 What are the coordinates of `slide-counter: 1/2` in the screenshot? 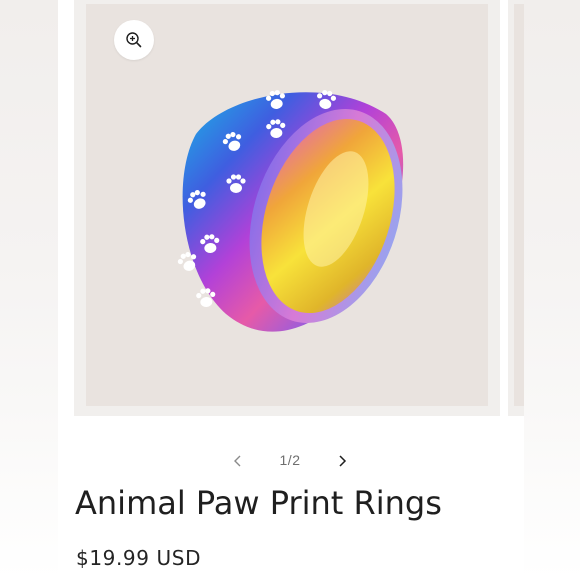 It's located at (290, 460).